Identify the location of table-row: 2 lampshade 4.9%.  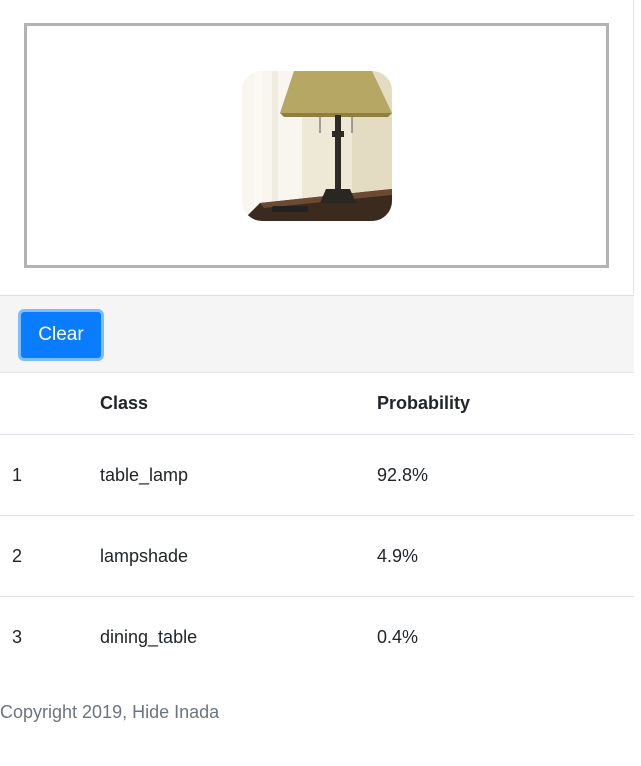
(317, 556).